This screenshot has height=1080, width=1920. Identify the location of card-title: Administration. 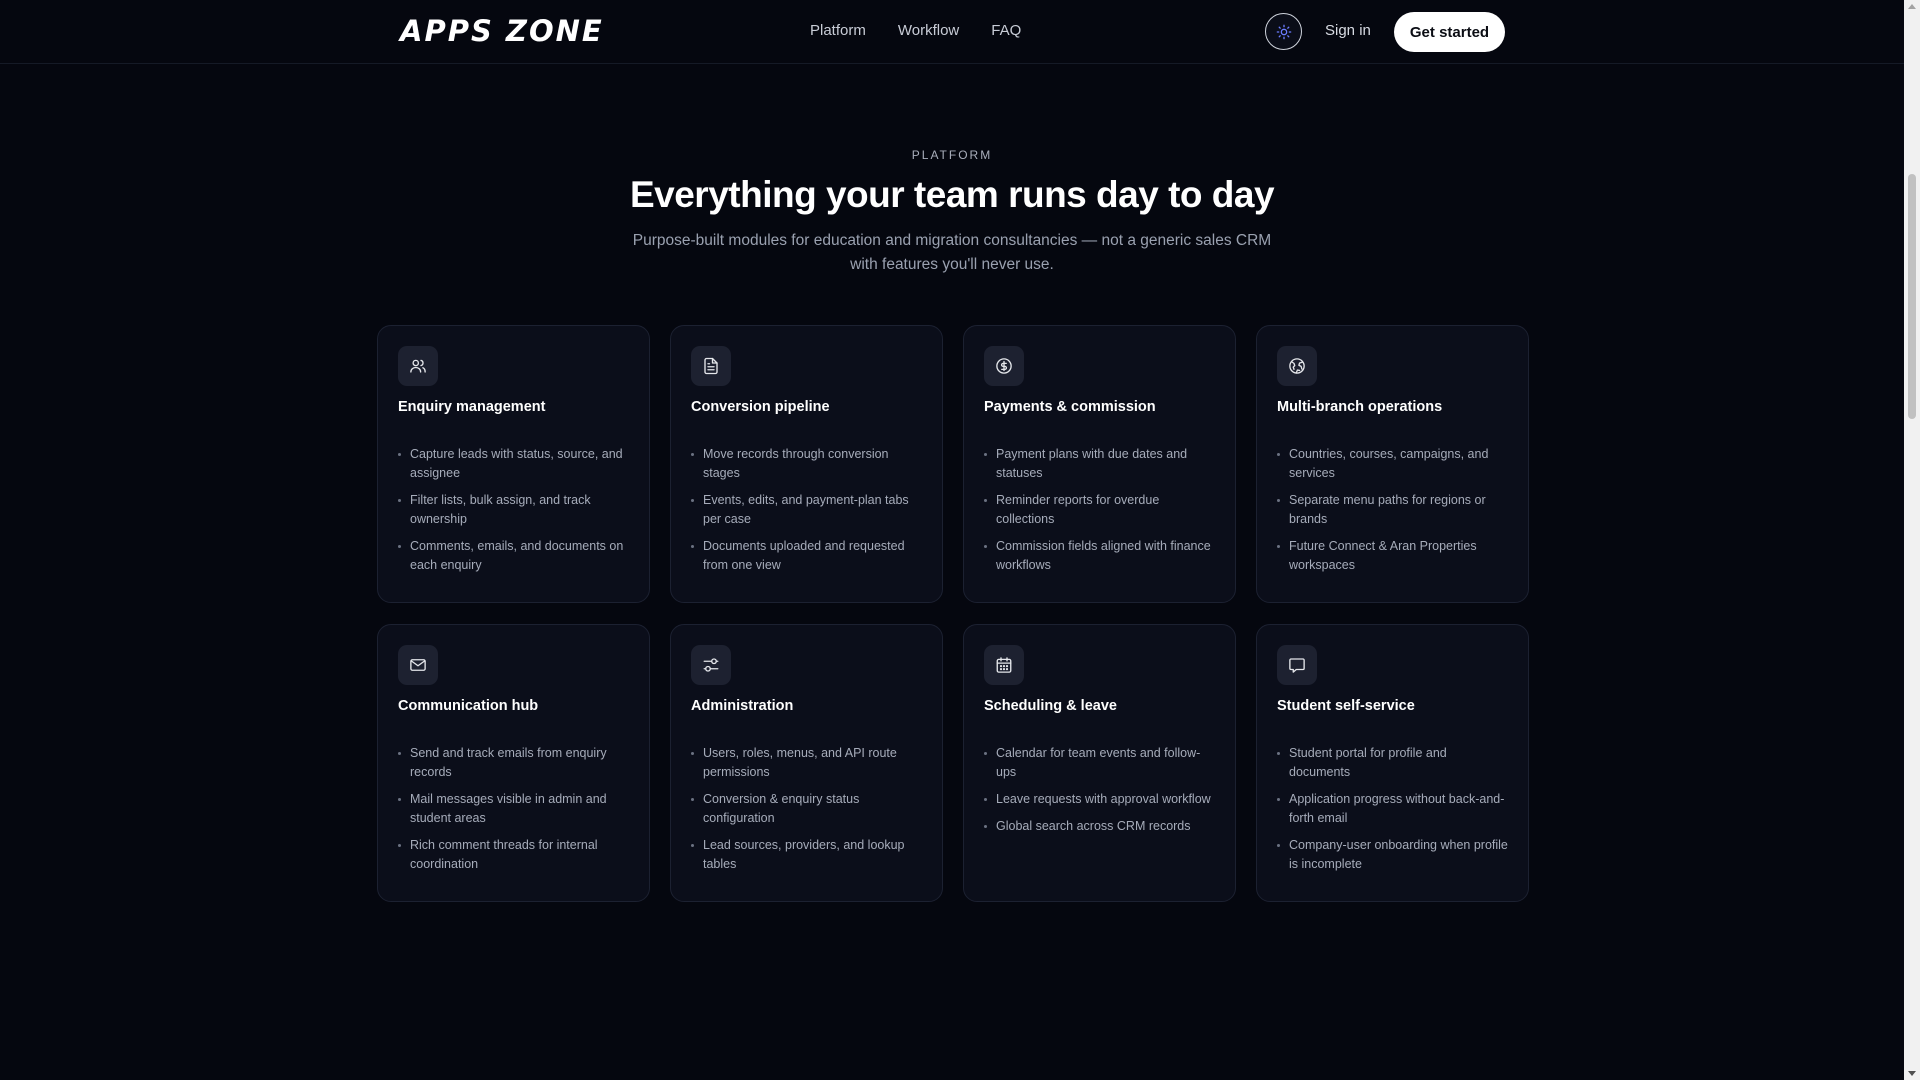
(742, 706).